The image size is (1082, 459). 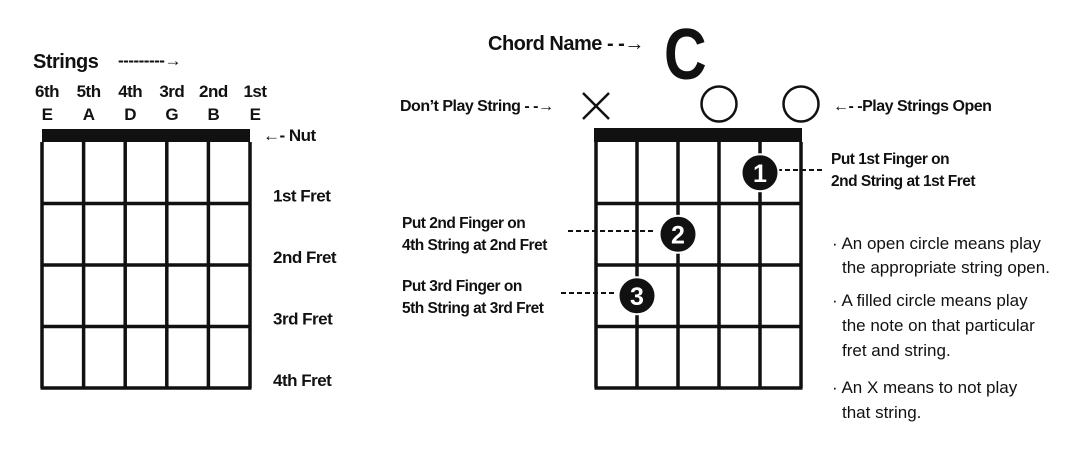 What do you see at coordinates (146, 135) in the screenshot?
I see `nut-bar` at bounding box center [146, 135].